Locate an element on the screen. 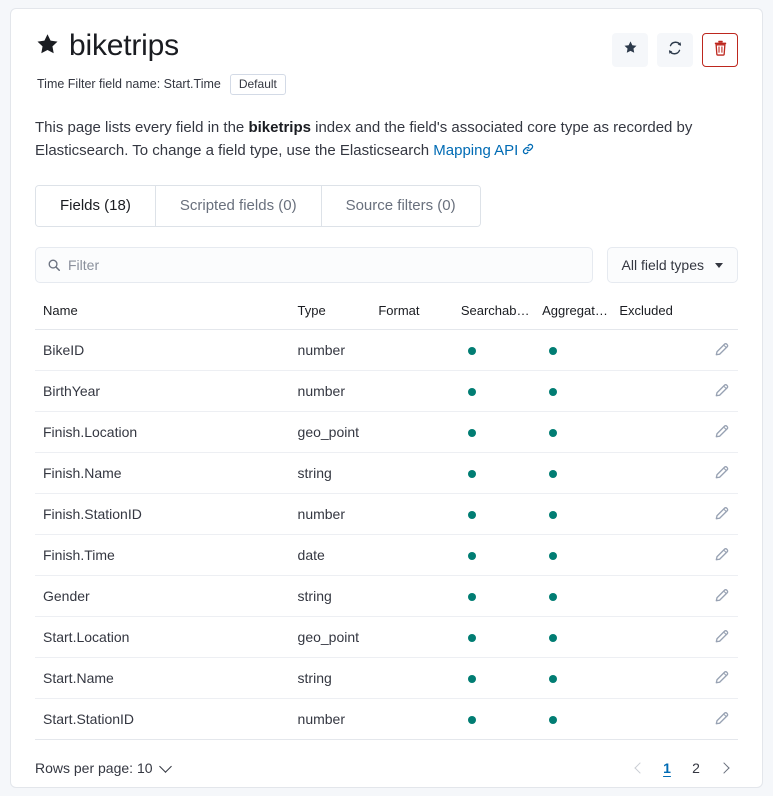  refresh-button is located at coordinates (675, 50).